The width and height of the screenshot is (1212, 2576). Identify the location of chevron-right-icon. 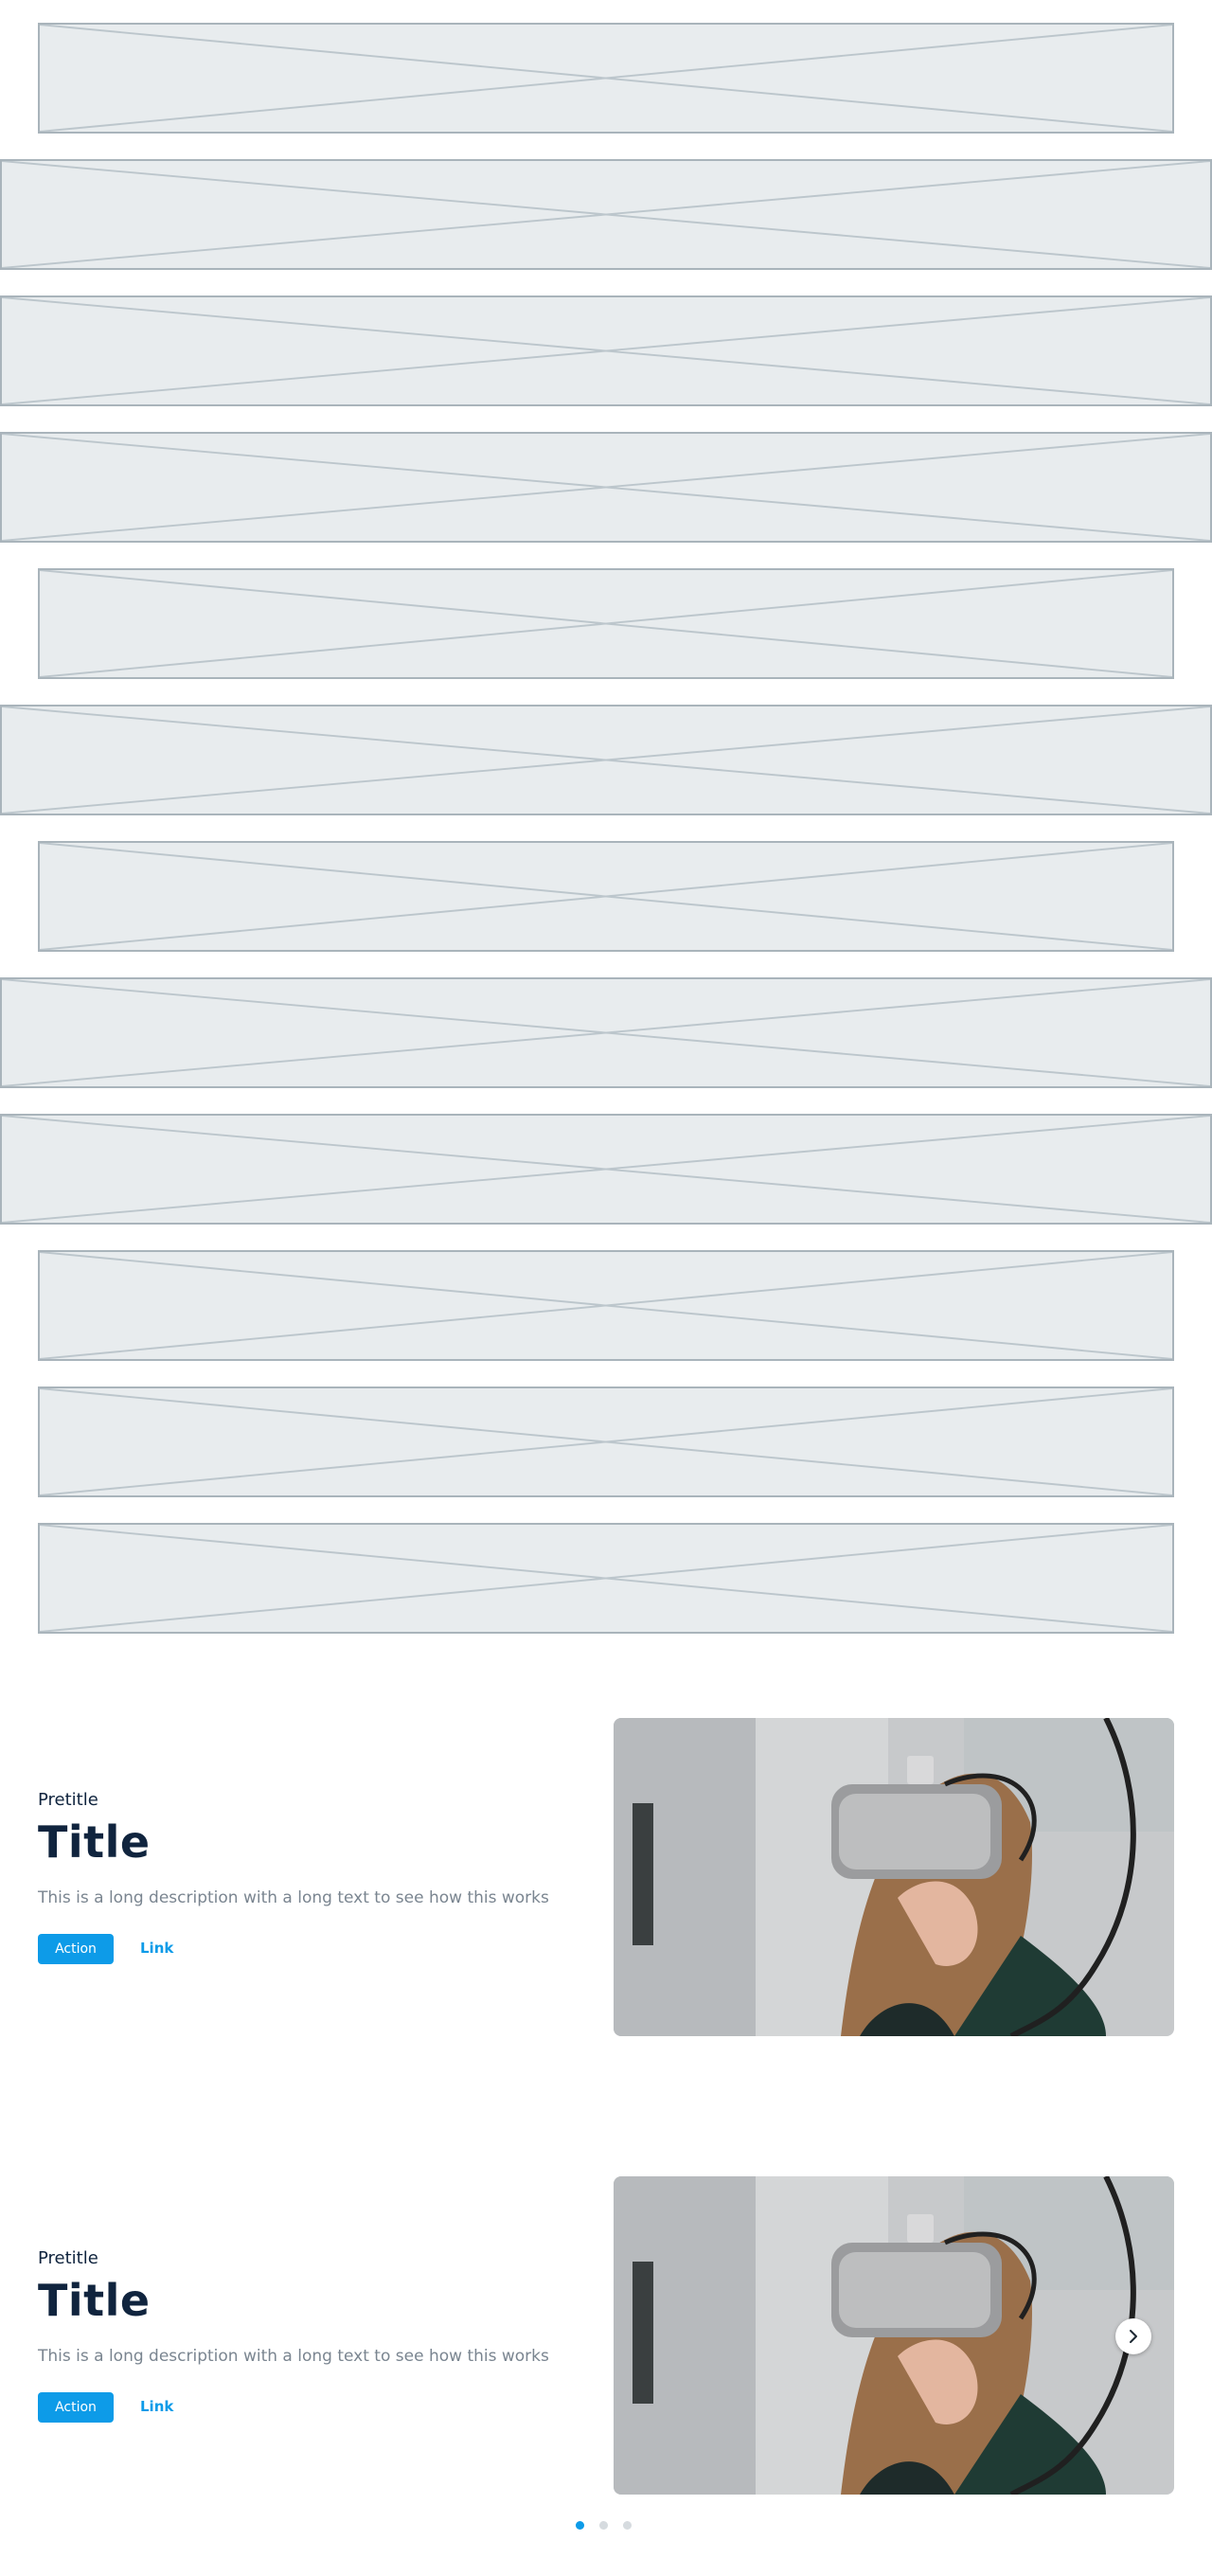
(1133, 2336).